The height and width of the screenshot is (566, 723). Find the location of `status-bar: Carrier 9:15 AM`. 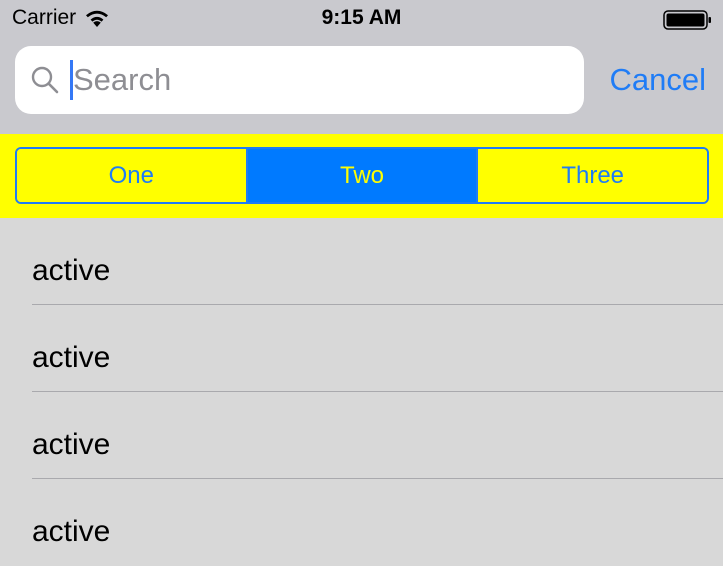

status-bar: Carrier 9:15 AM is located at coordinates (361, 19).